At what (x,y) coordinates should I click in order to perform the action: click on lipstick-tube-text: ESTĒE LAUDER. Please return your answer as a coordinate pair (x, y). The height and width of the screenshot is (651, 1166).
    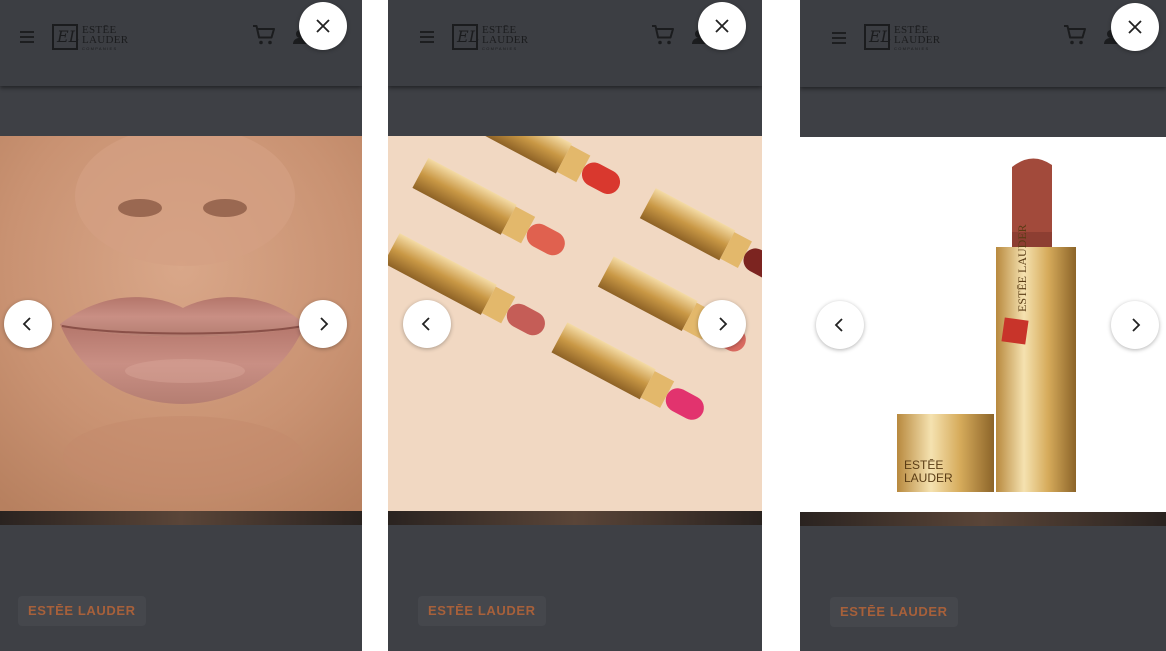
    Looking at the image, I should click on (1022, 268).